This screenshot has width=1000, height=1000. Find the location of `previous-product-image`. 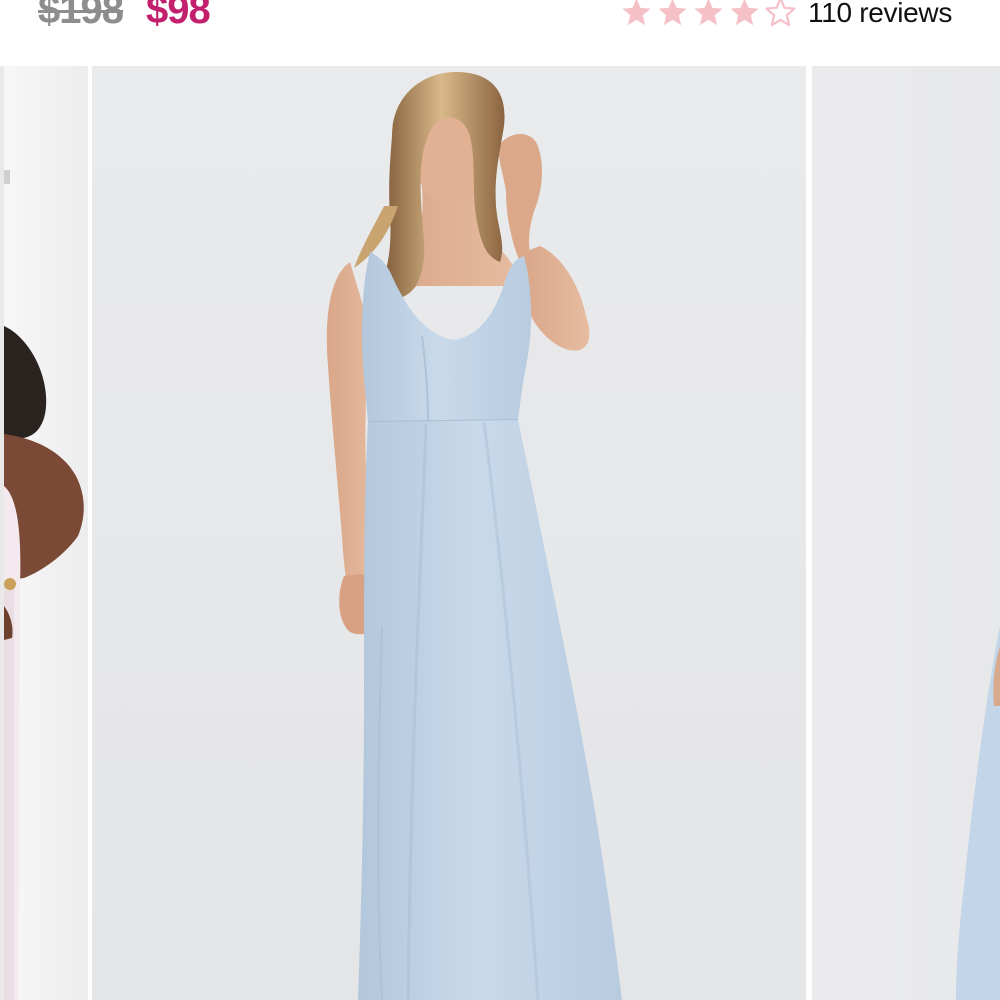

previous-product-image is located at coordinates (44, 533).